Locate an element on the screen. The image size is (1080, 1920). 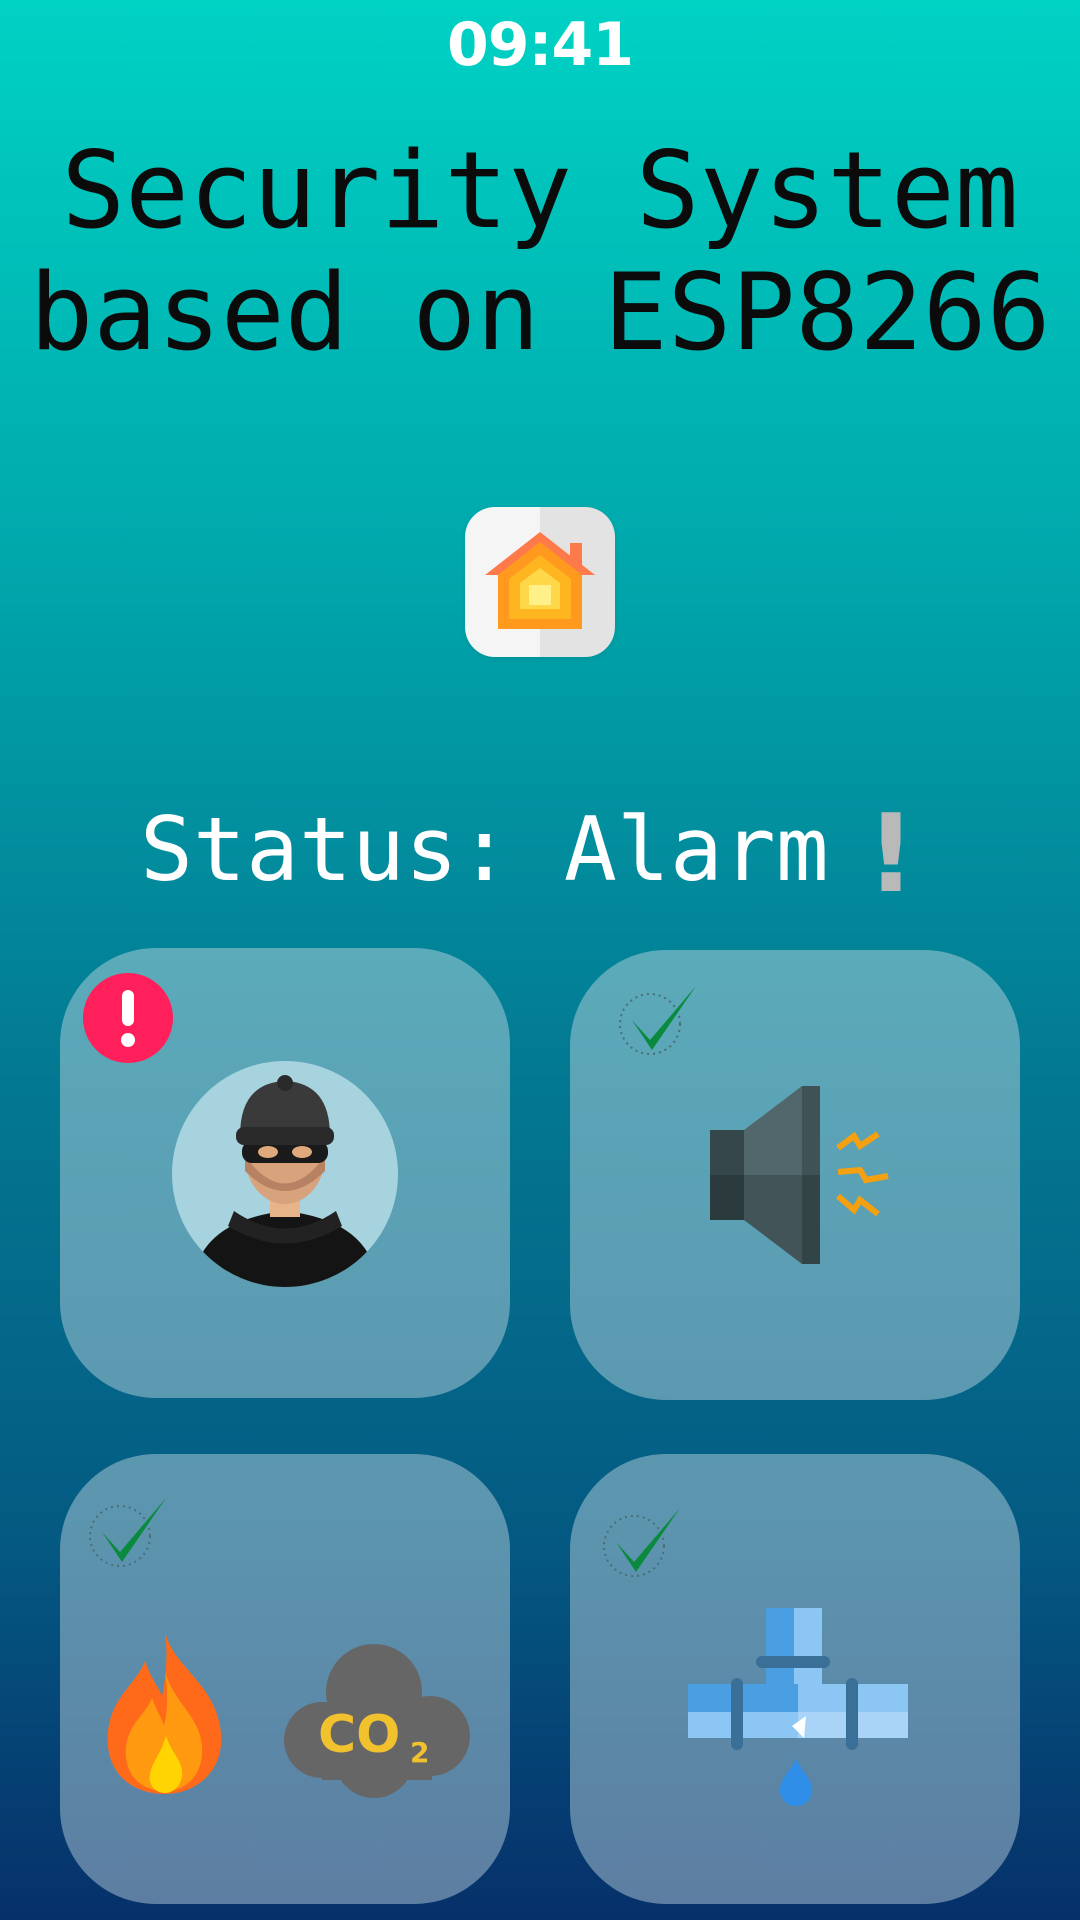
fire-gas-sensor-card: CO 2 is located at coordinates (285, 1679).